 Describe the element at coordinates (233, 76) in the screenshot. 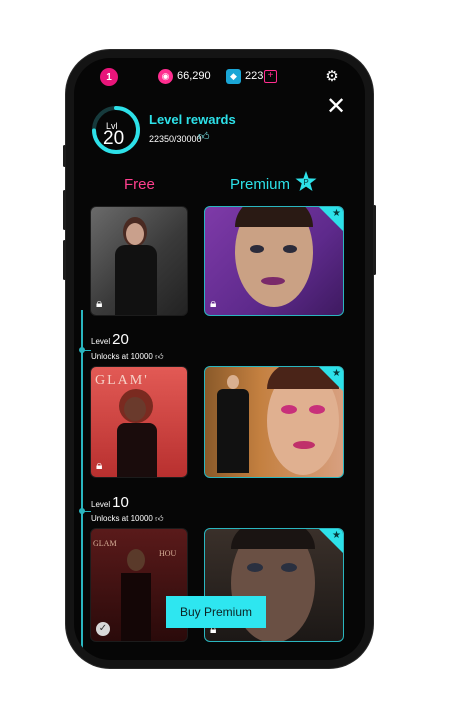

I see `gem-icon: ◆` at that location.